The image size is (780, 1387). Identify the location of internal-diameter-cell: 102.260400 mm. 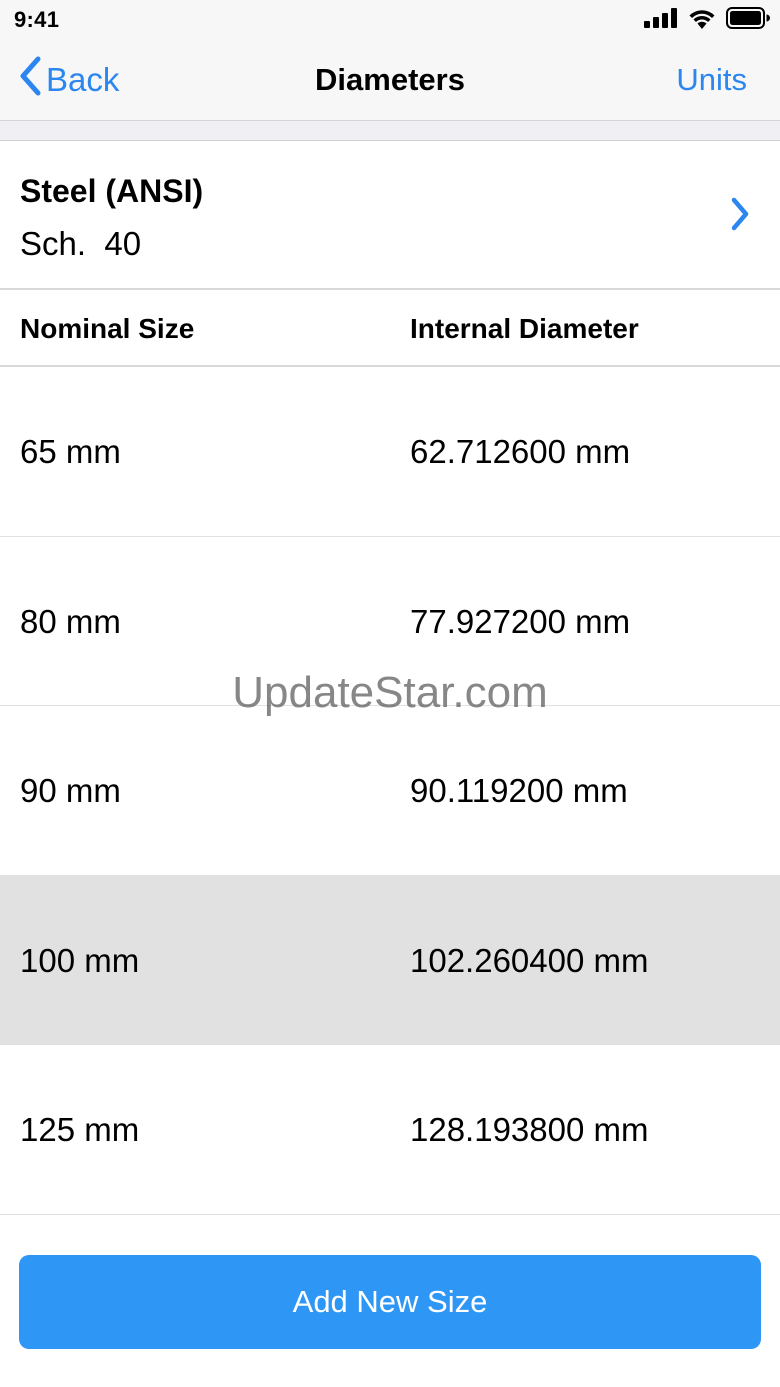
(529, 960).